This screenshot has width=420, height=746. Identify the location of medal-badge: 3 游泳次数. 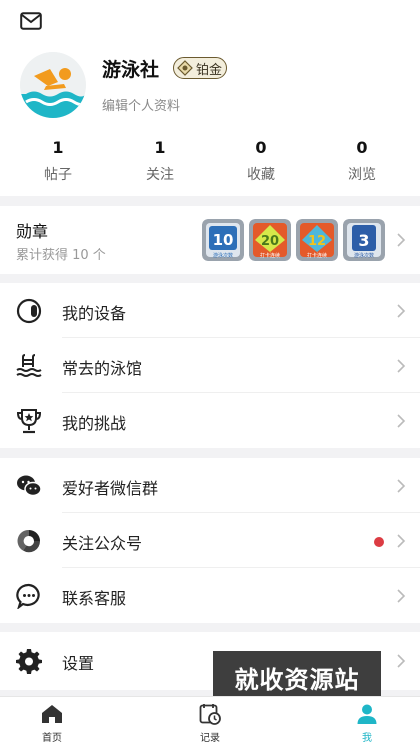
(364, 240).